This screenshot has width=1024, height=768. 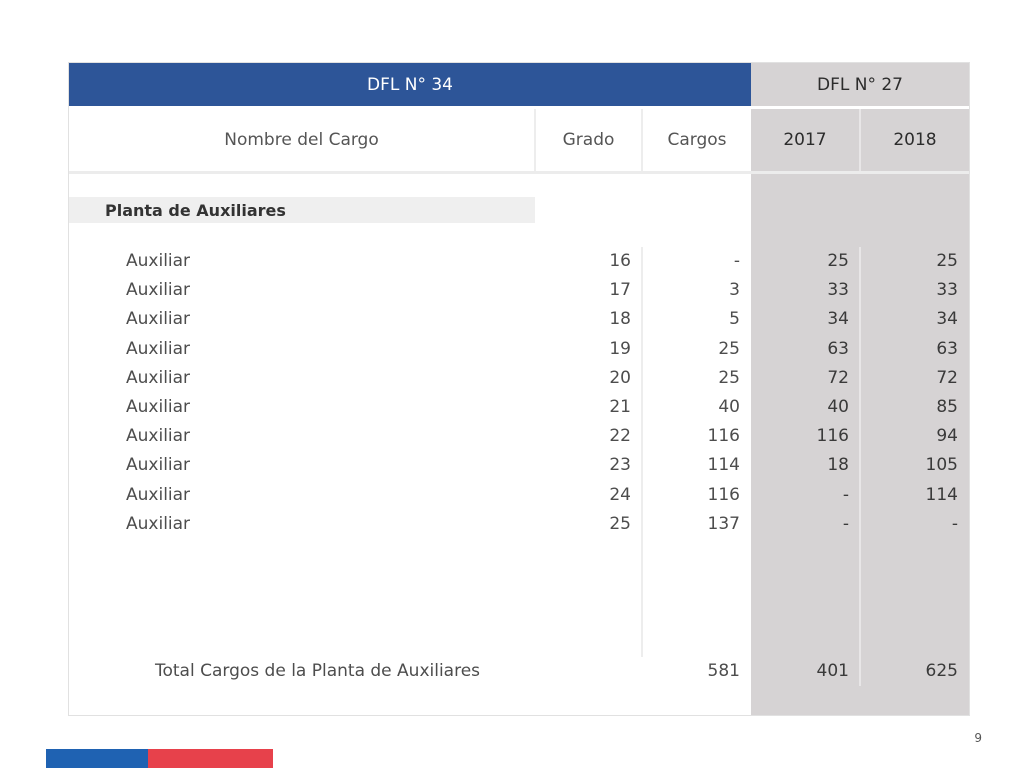 What do you see at coordinates (947, 319) in the screenshot?
I see `cell-2018: 34` at bounding box center [947, 319].